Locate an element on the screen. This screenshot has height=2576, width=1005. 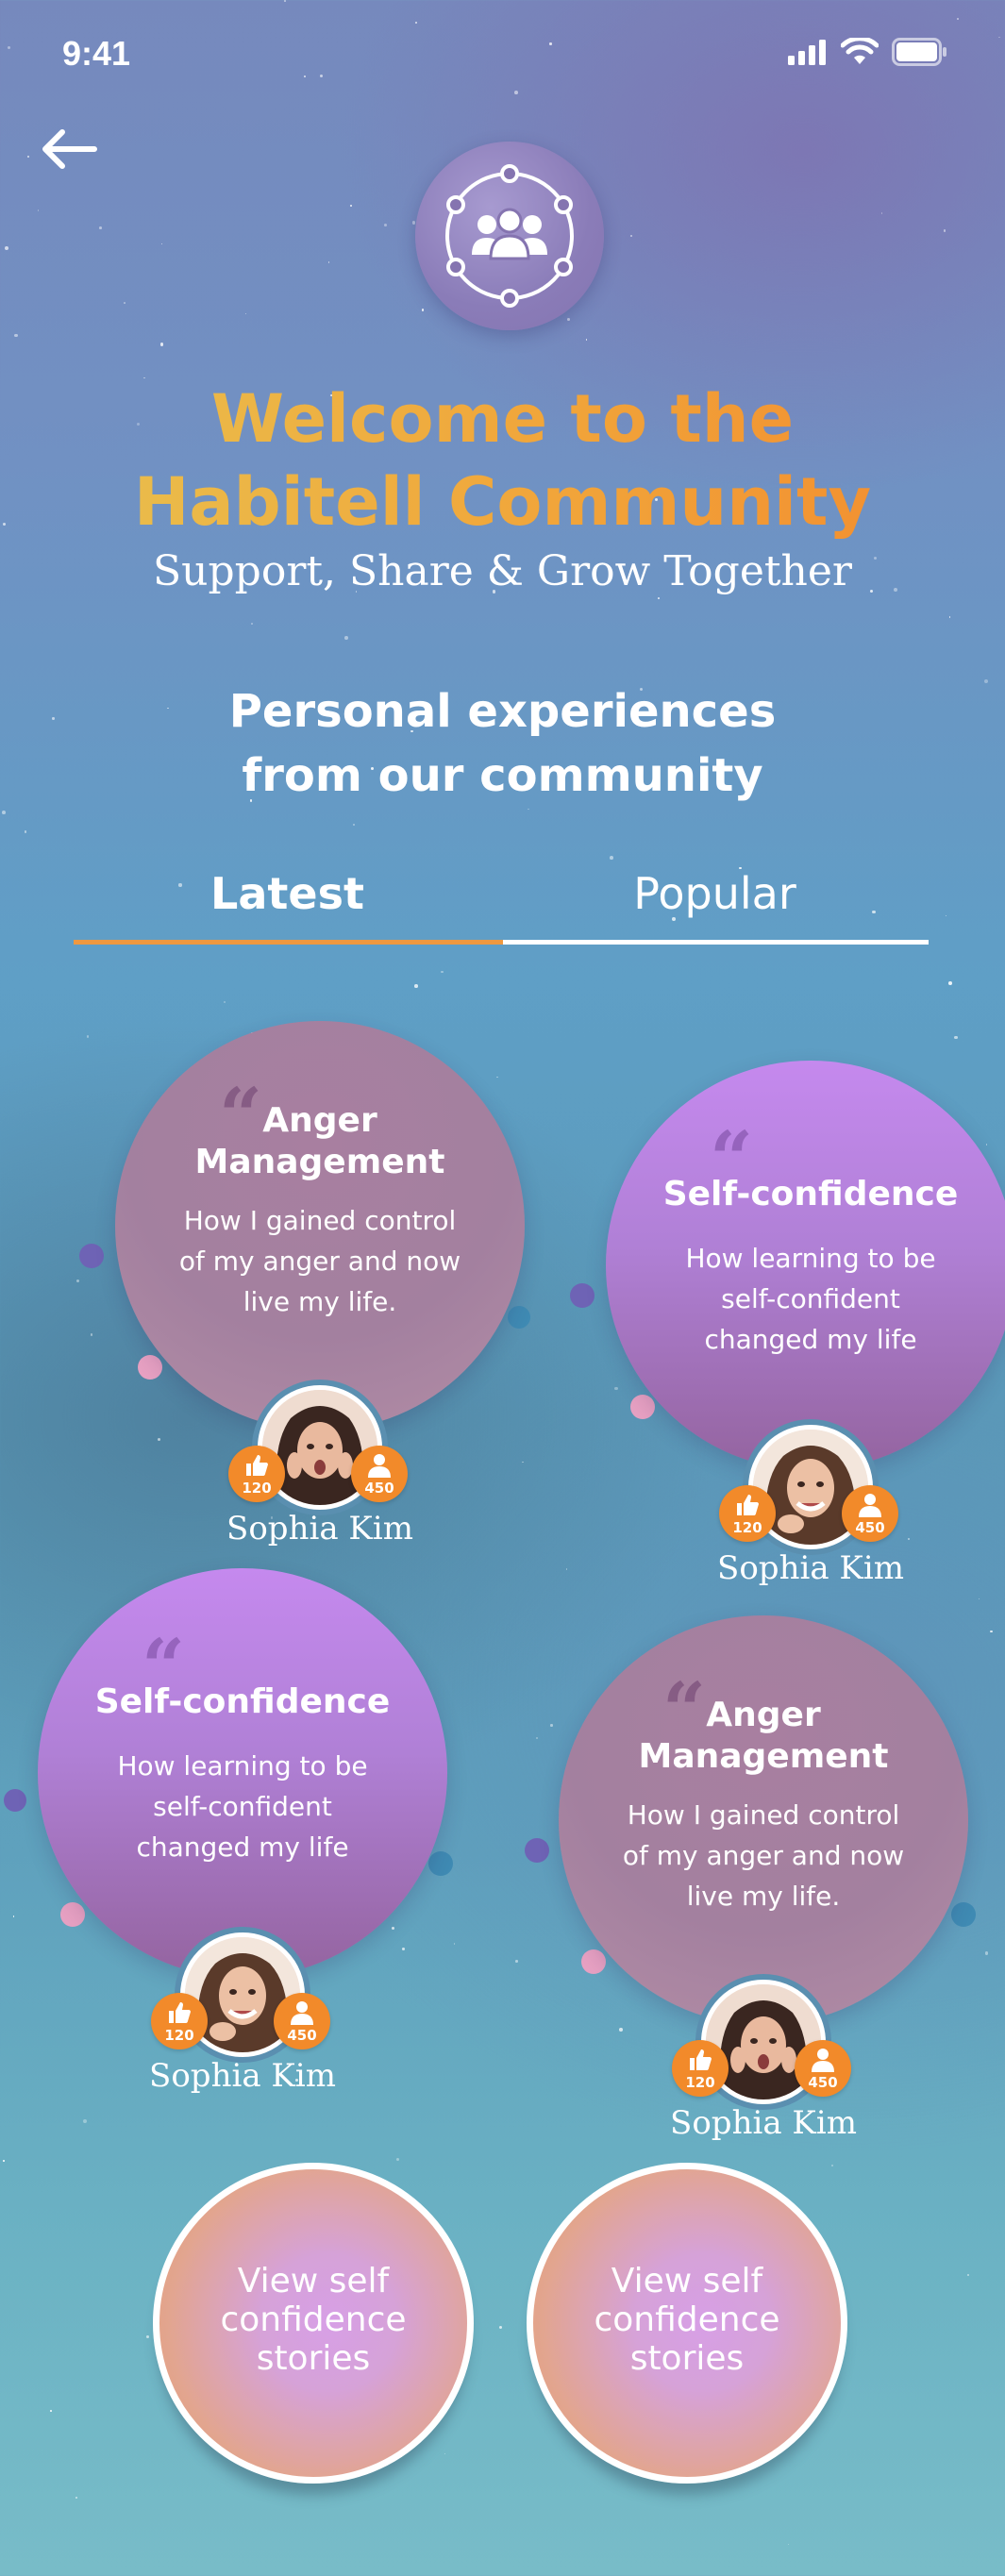
welcome-title-line2: Habitell Community is located at coordinates (502, 502).